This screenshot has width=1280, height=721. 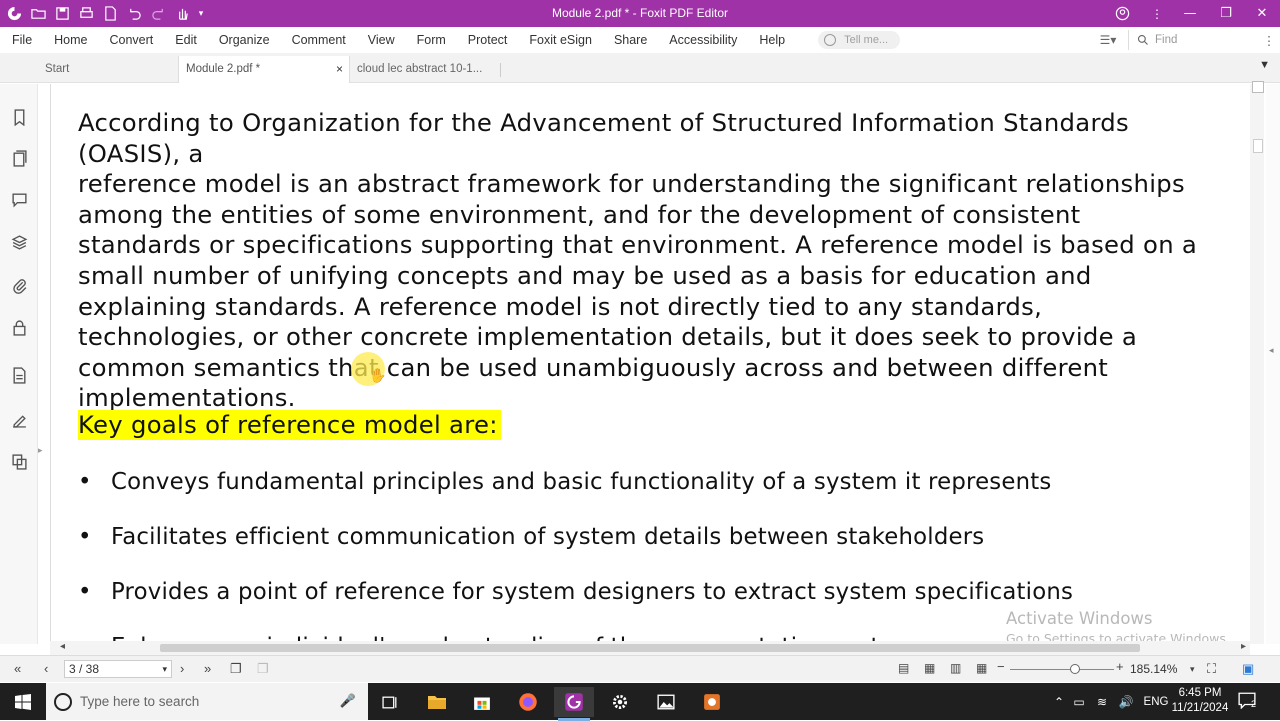 What do you see at coordinates (1126, 702) in the screenshot?
I see `volume-icon: 🔊` at bounding box center [1126, 702].